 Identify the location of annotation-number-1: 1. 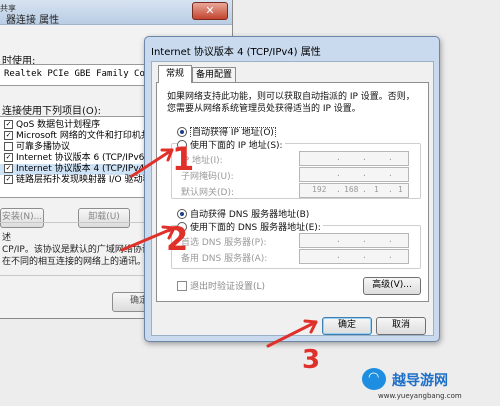
(183, 159).